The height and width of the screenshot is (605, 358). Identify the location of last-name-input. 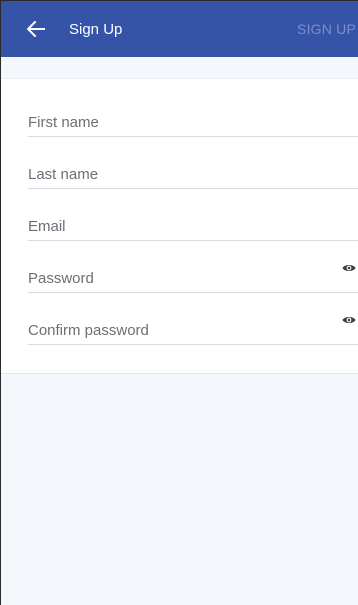
(193, 169).